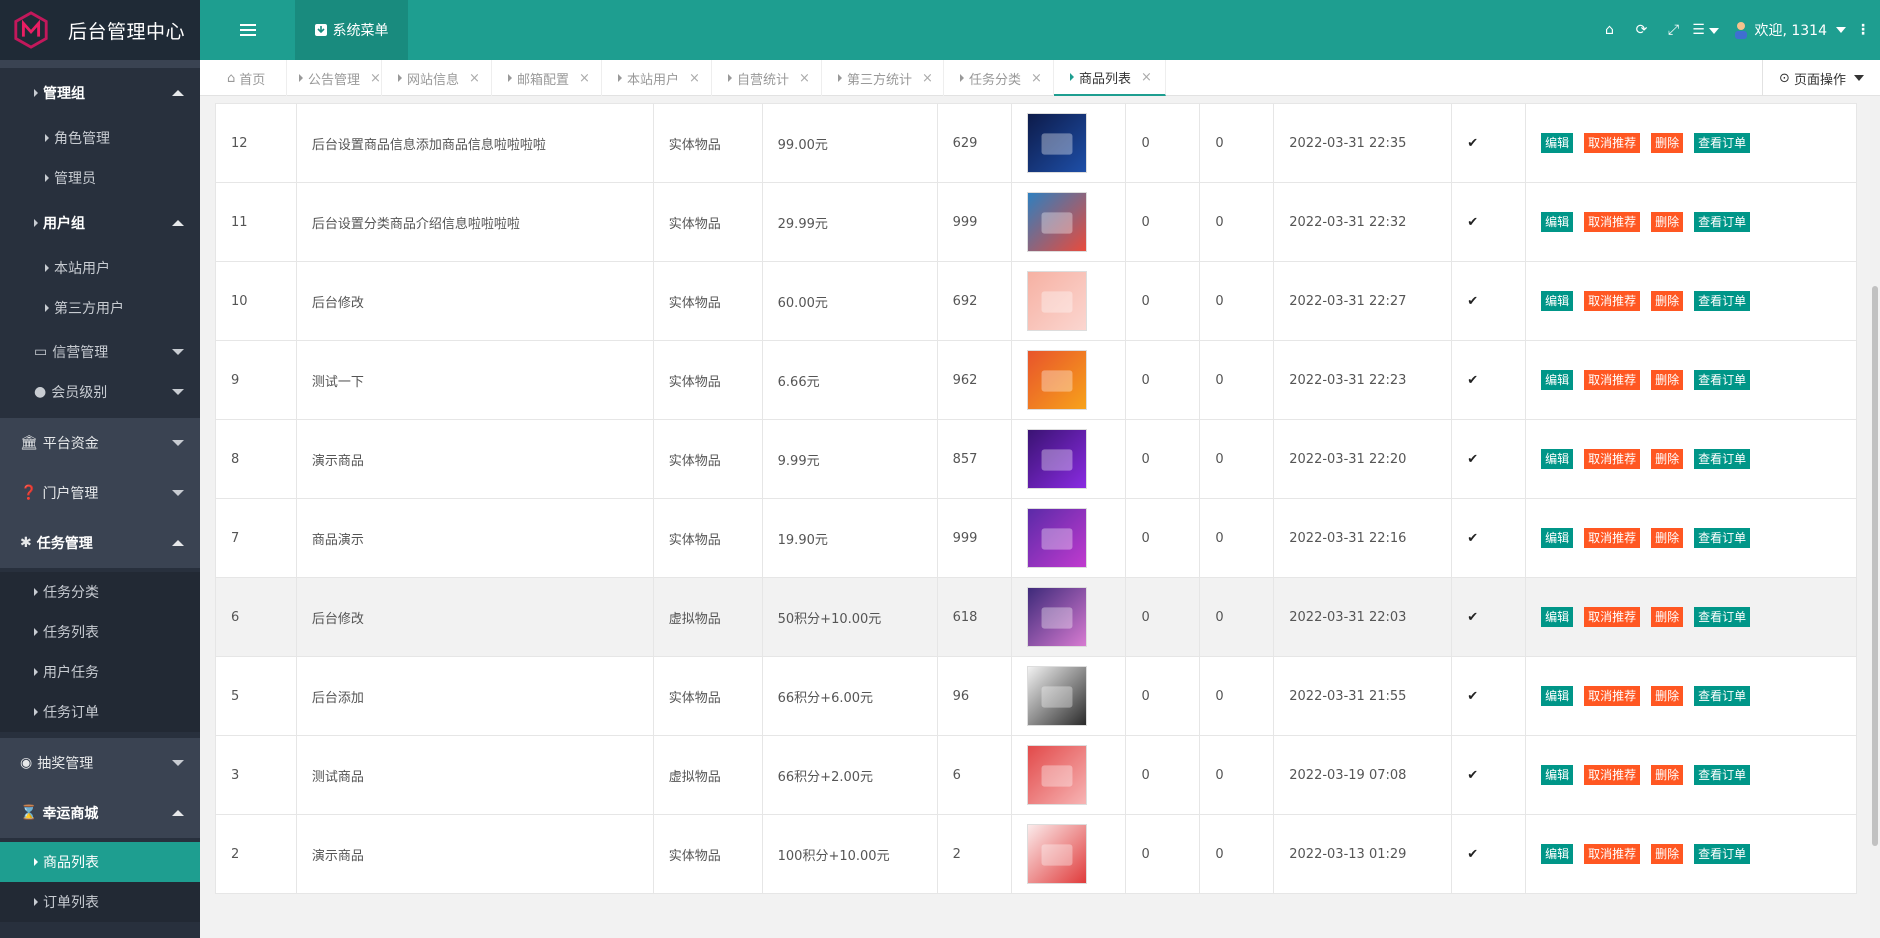  What do you see at coordinates (767, 78) in the screenshot?
I see `tab-self-stats: 自营统计 ×` at bounding box center [767, 78].